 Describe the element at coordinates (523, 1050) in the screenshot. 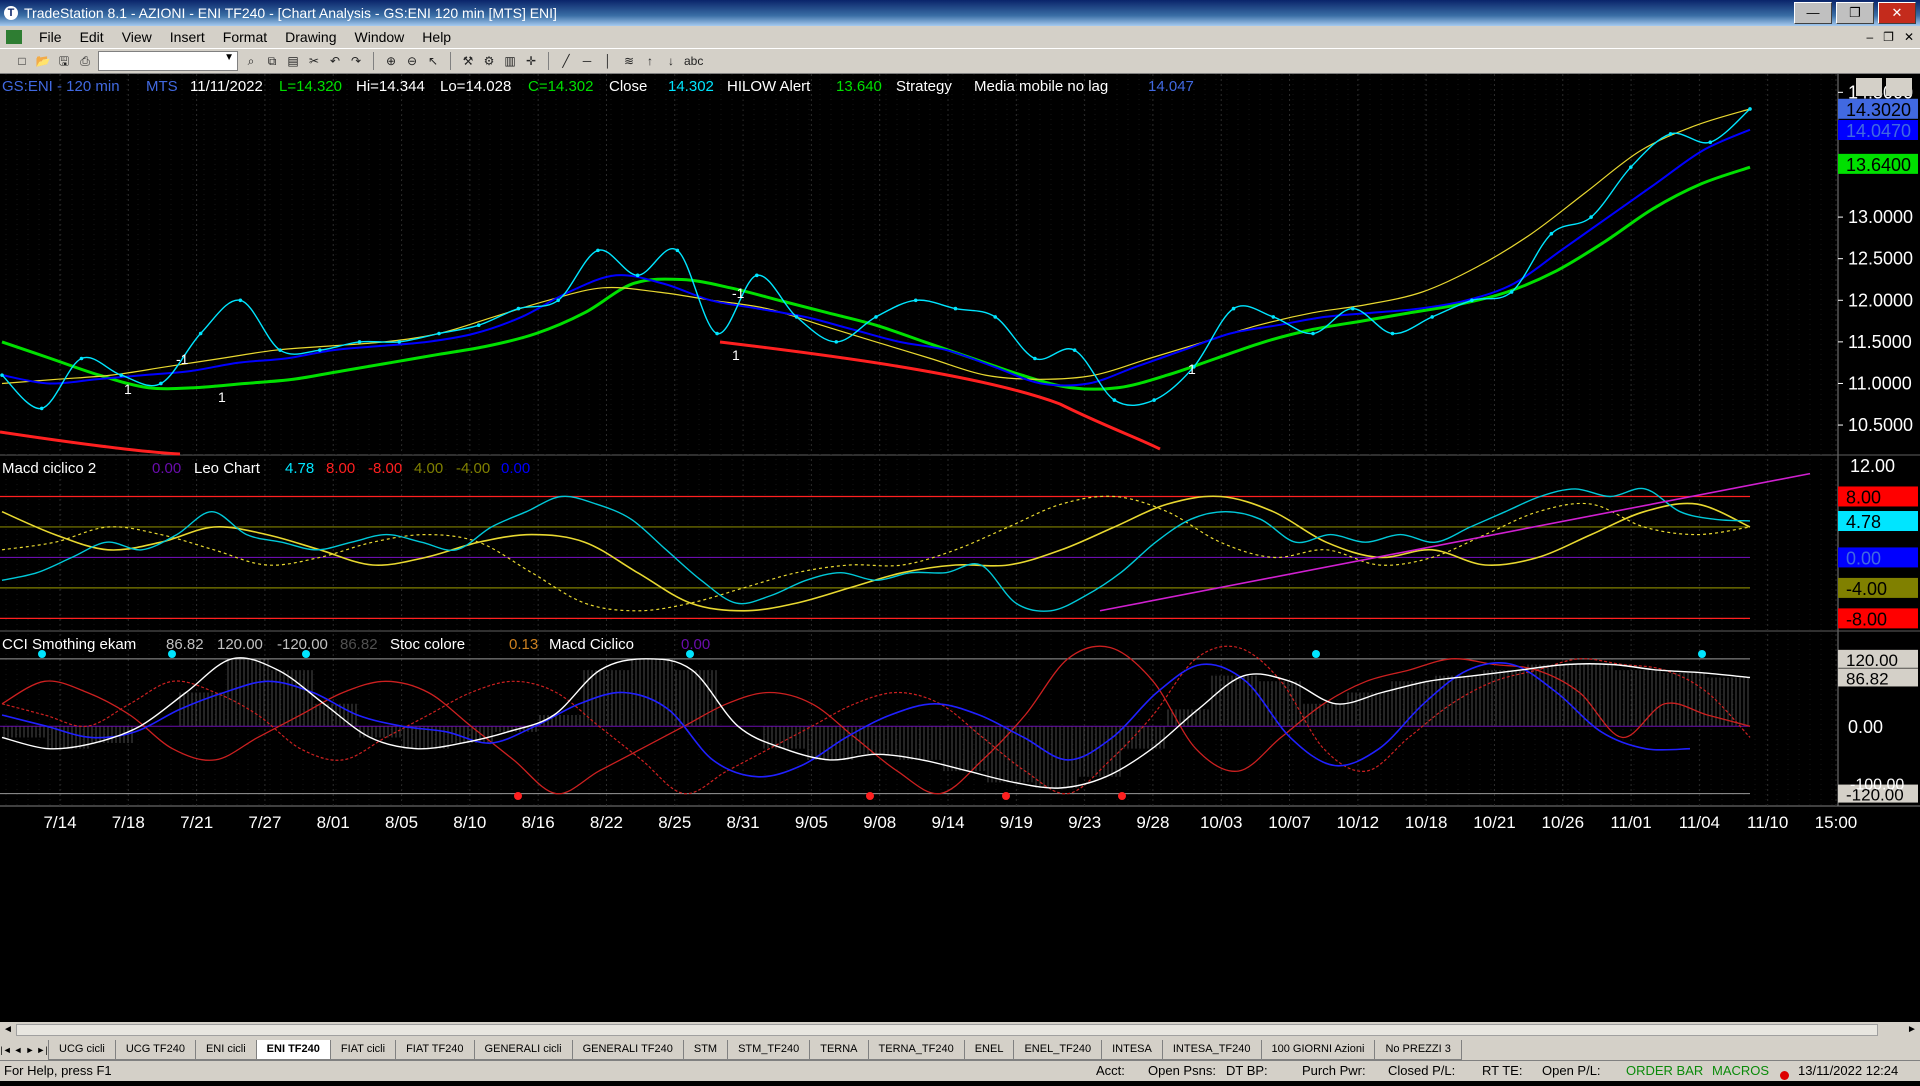

I see `workspace-tab: GENERALI cicli` at that location.